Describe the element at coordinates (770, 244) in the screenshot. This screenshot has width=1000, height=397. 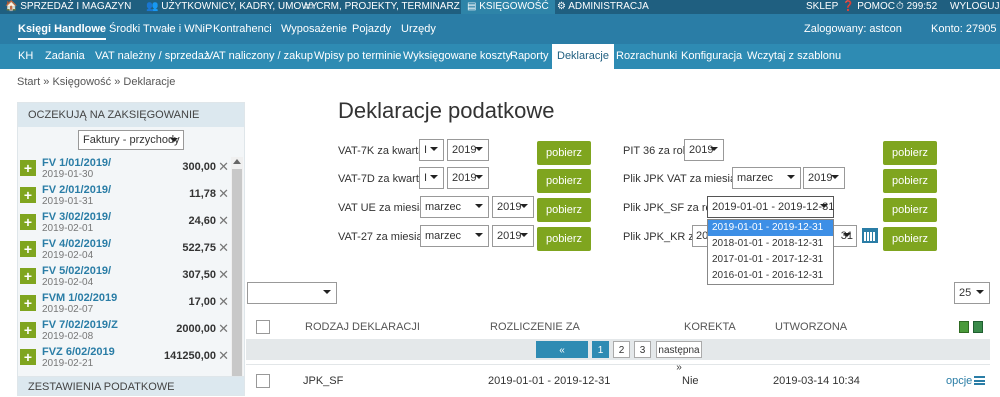
I see `dropdown-option: 2018-01-01 - 2018-12-31` at that location.